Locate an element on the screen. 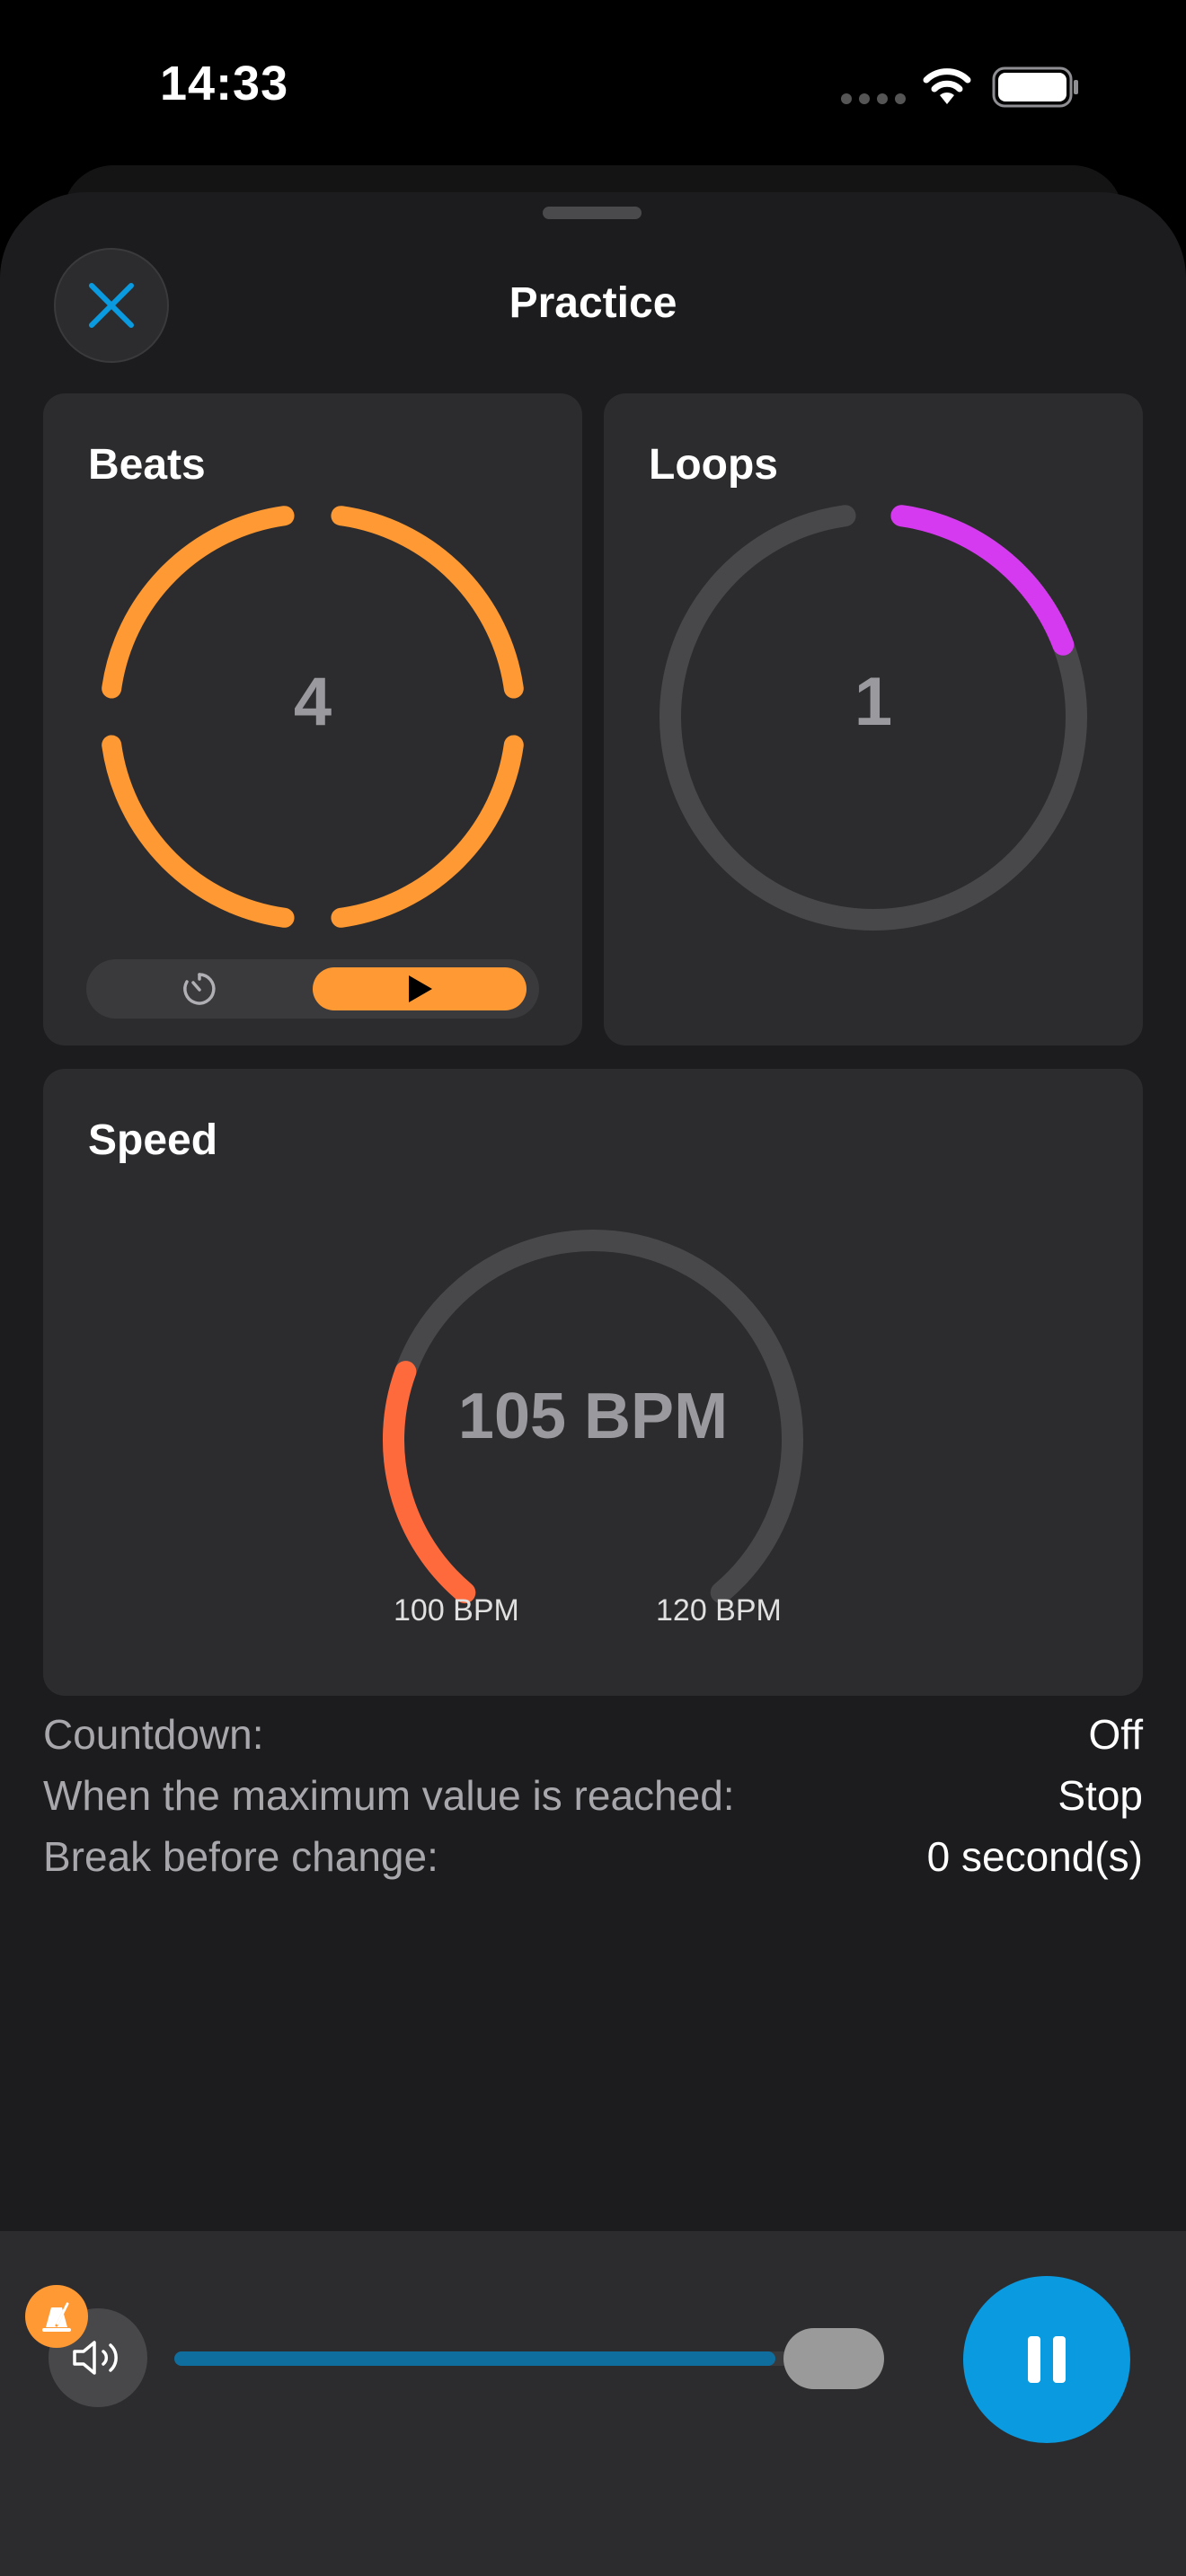  loops-title: Loops is located at coordinates (713, 465).